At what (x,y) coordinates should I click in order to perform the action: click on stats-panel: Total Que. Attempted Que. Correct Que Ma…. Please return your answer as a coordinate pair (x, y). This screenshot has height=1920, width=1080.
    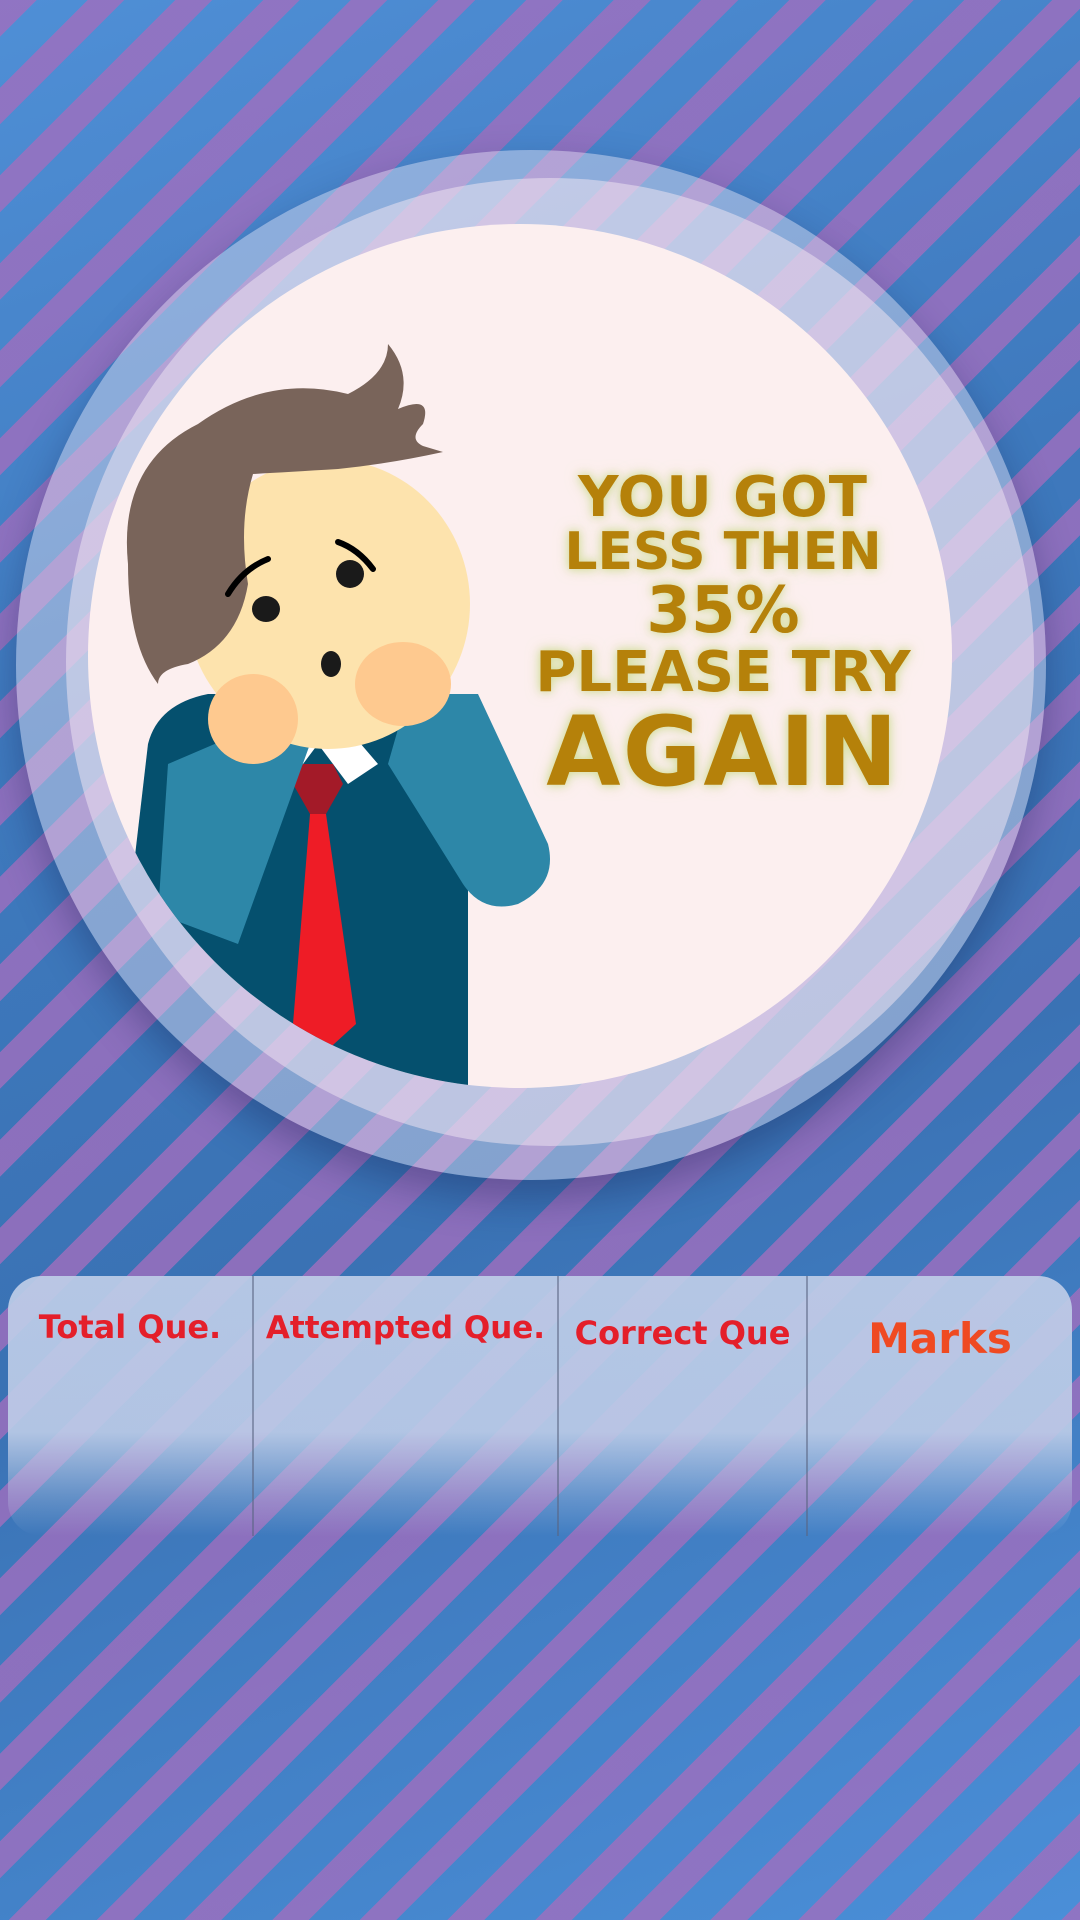
    Looking at the image, I should click on (540, 1406).